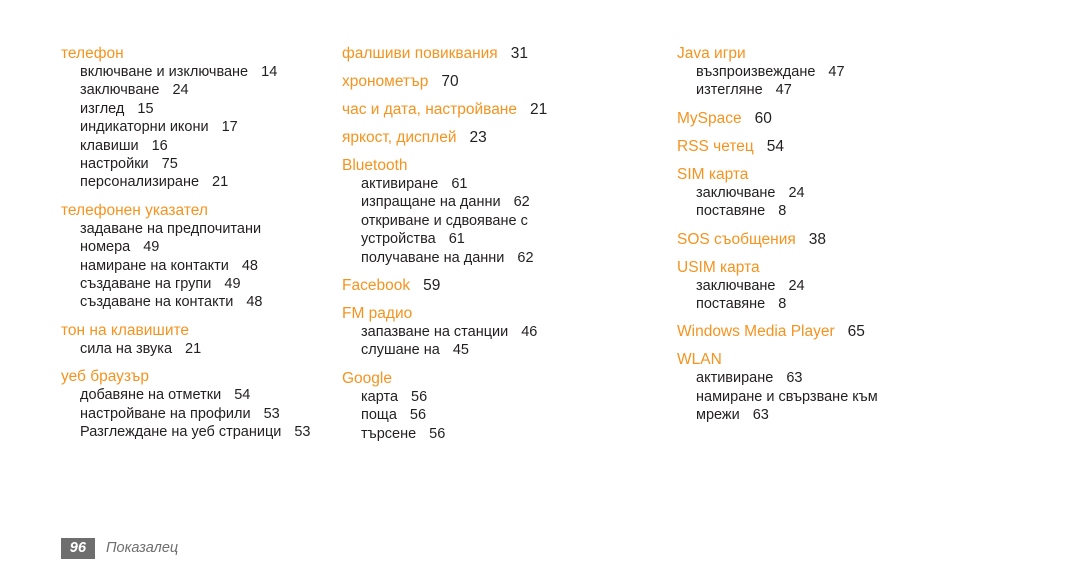 The width and height of the screenshot is (1080, 586). Describe the element at coordinates (398, 239) in the screenshot. I see `index-subentry-label: устройства` at that location.